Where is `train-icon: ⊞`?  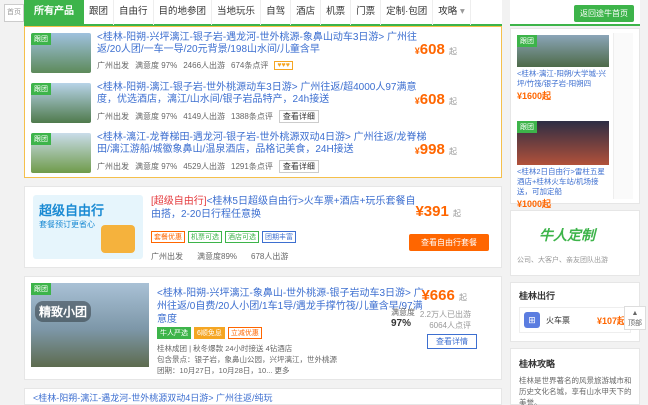
train-icon: ⊞ is located at coordinates (532, 320).